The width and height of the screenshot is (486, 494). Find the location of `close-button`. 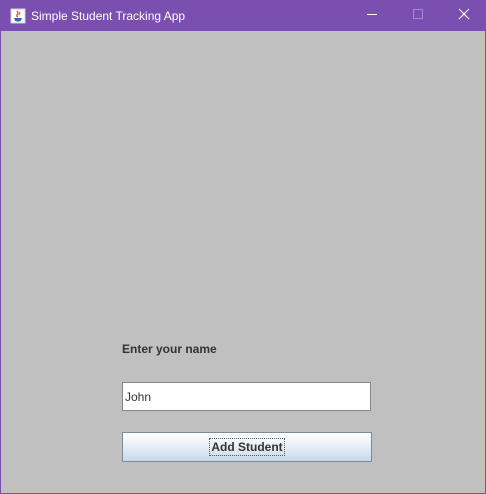

close-button is located at coordinates (463, 16).